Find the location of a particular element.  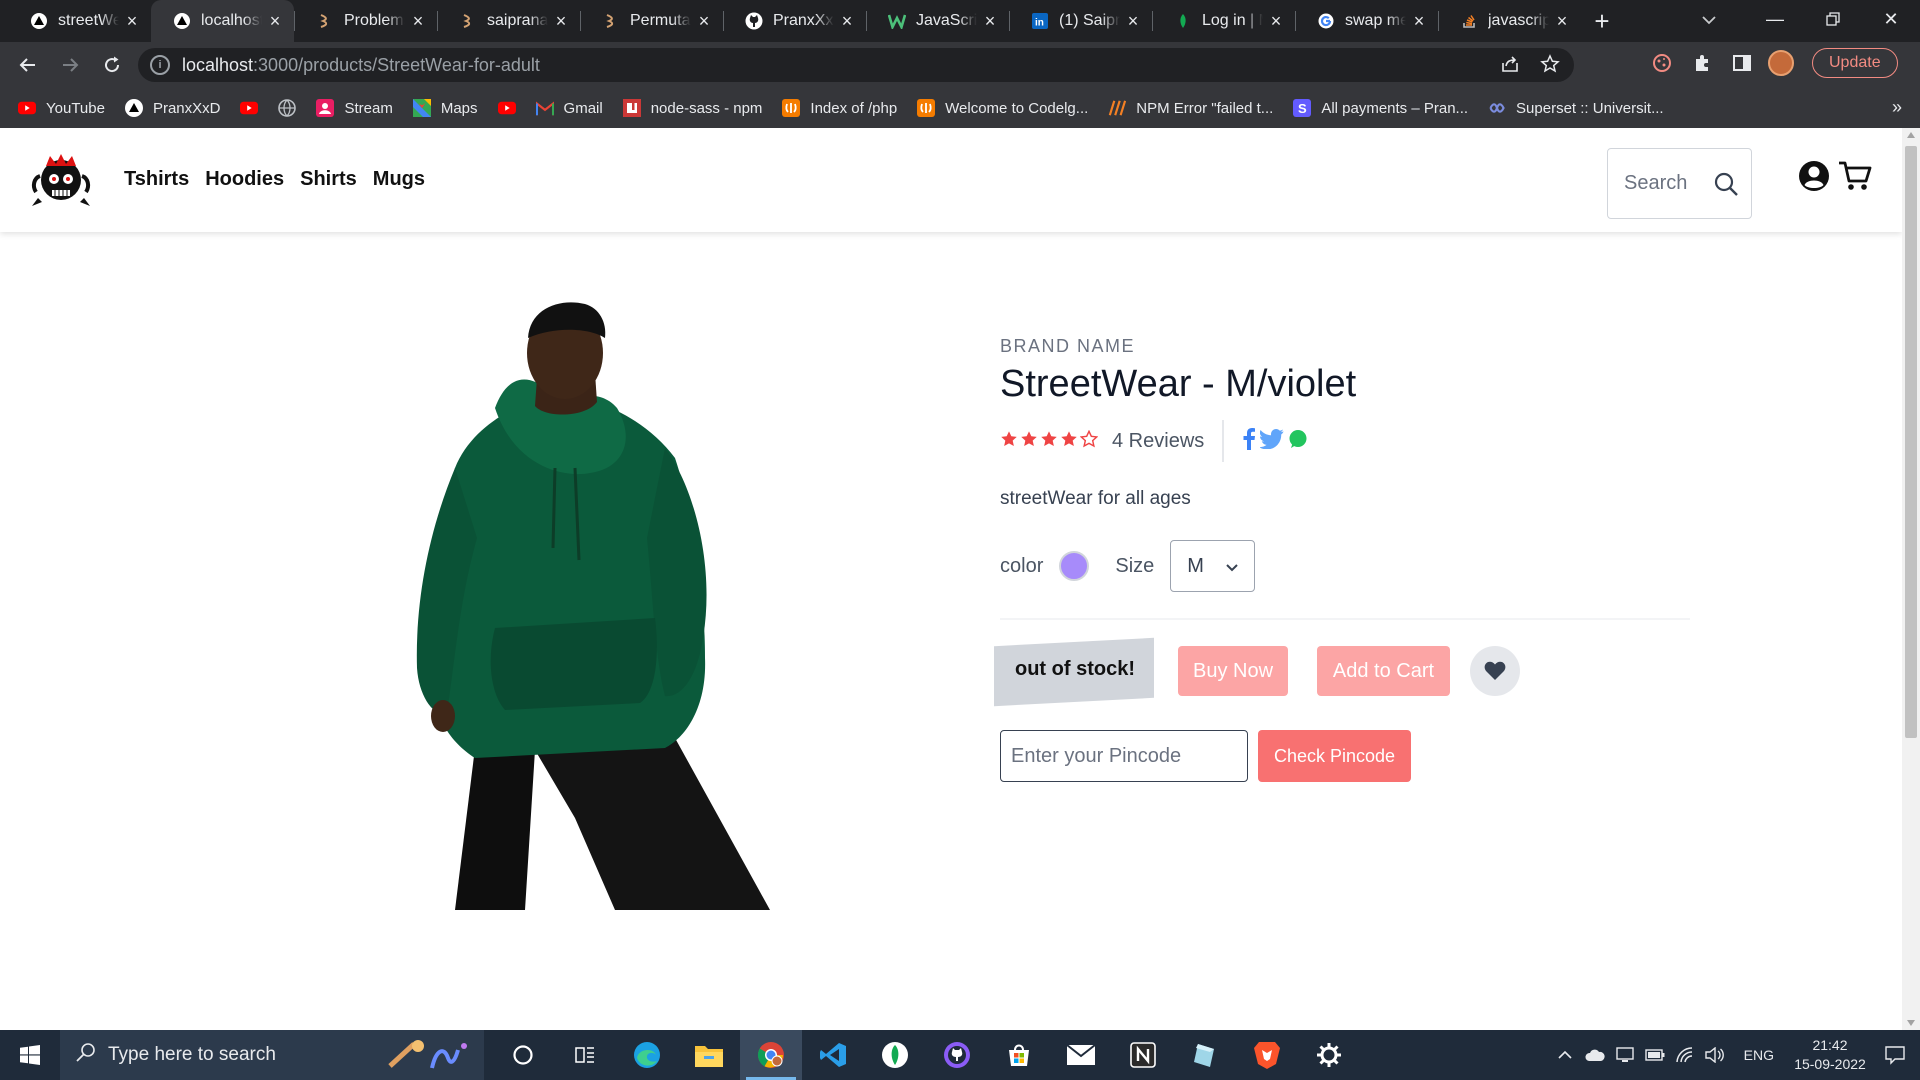

page-scrollbar is located at coordinates (1911, 579).